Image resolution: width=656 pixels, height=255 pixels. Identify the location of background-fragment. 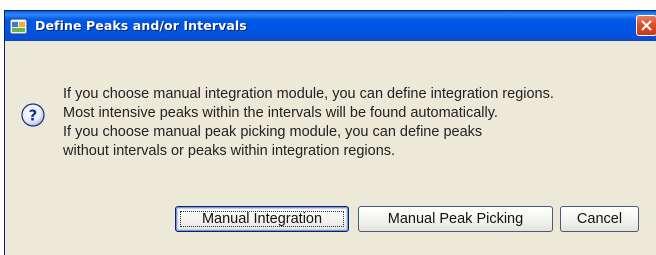
(328, 5).